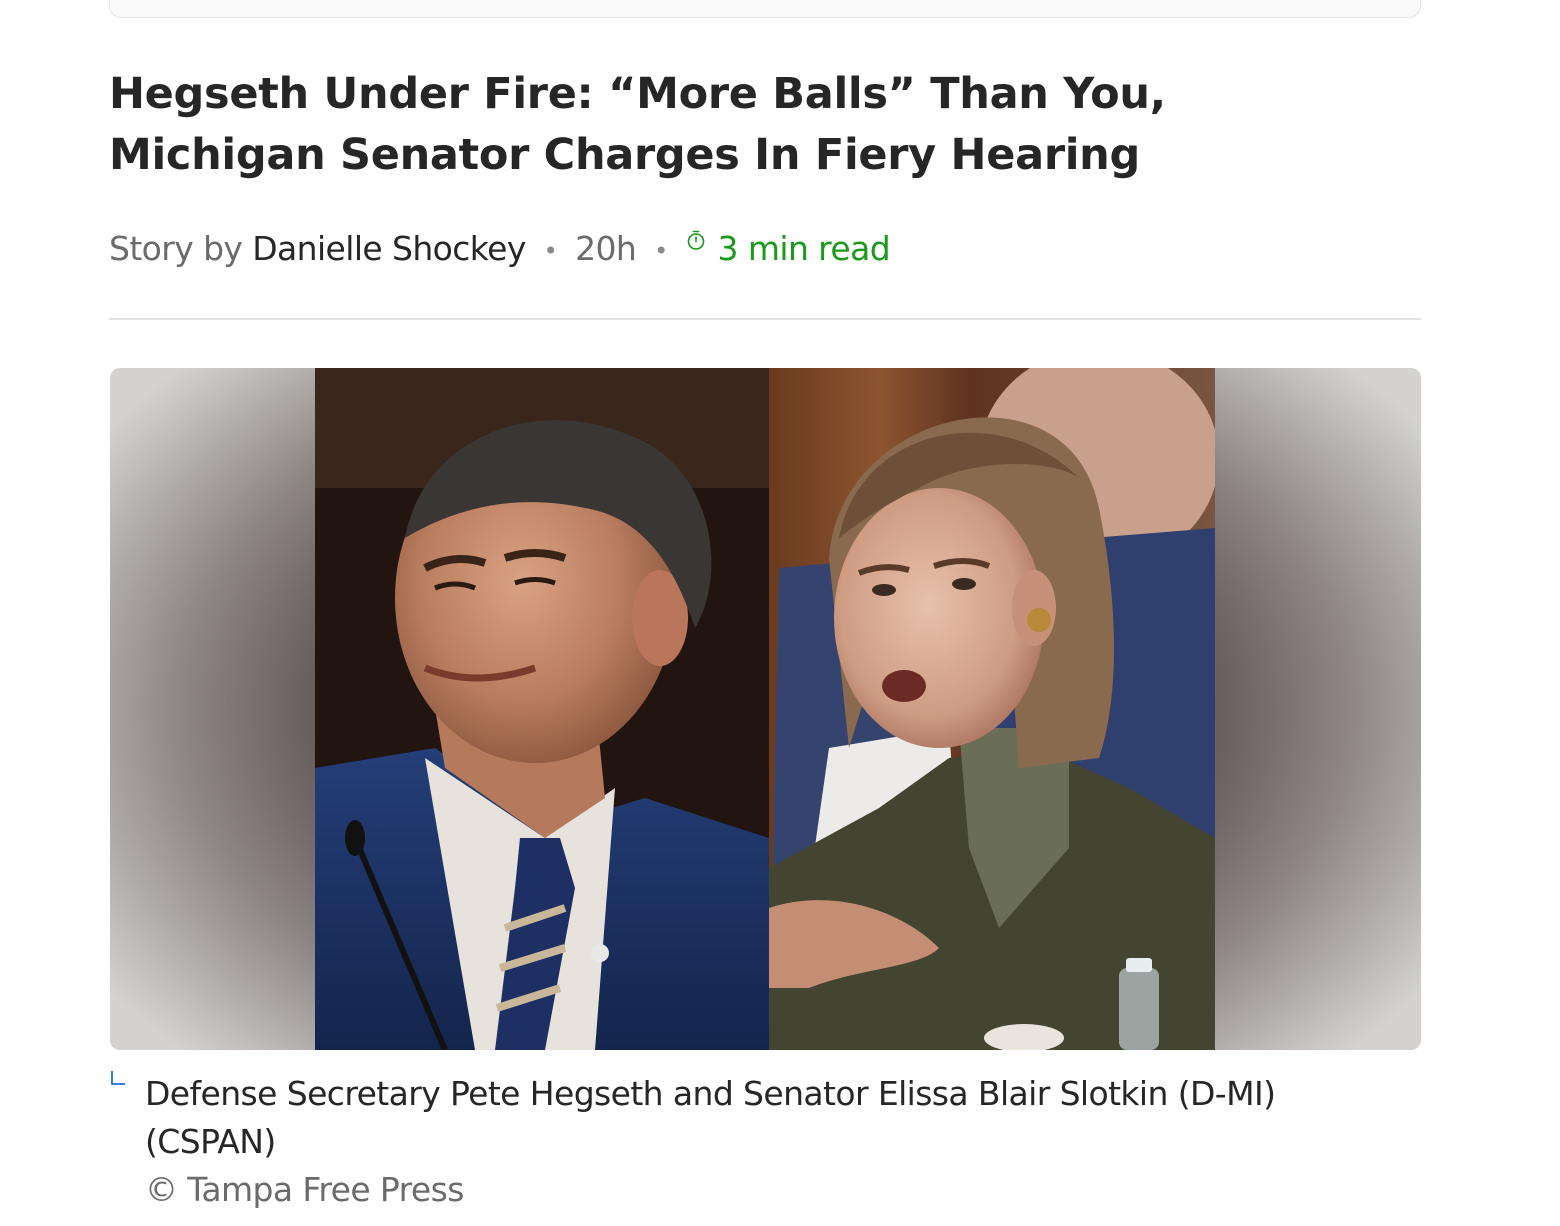 This screenshot has width=1560, height=1226. Describe the element at coordinates (765, 319) in the screenshot. I see `byline-divider` at that location.